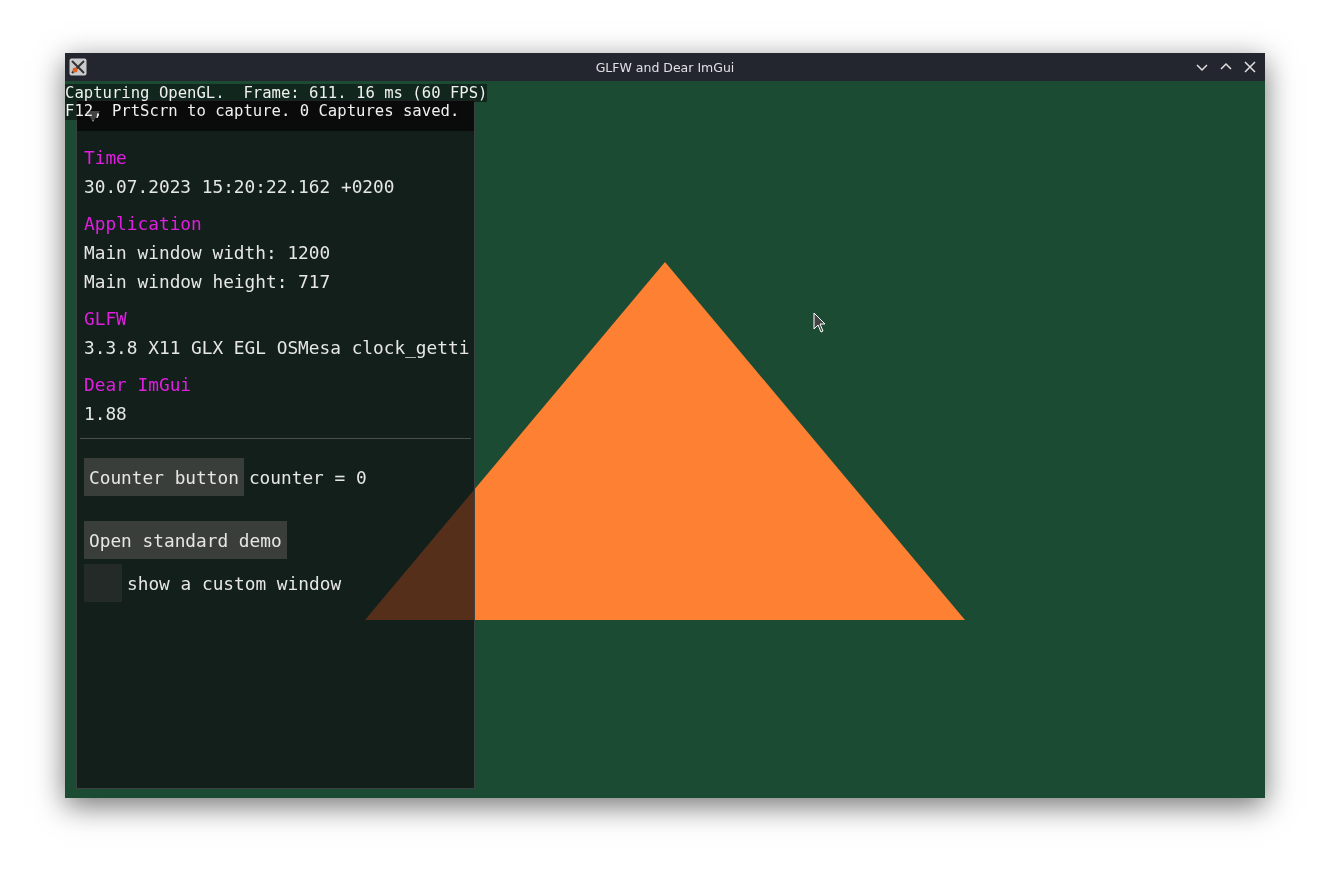  Describe the element at coordinates (240, 187) in the screenshot. I see `info-text: 30.07.2023 15:20:22.162 +0200` at that location.